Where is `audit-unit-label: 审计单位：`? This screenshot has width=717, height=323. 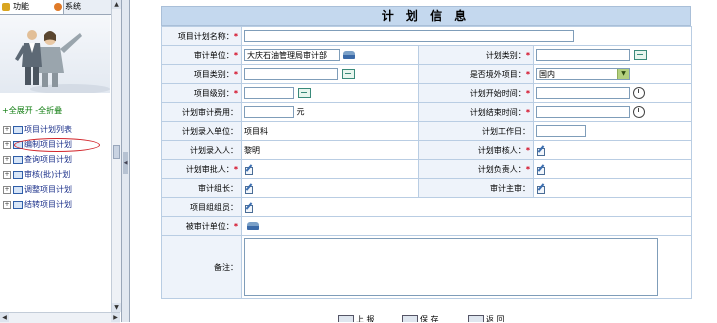
audit-unit-label: 审计单位： is located at coordinates (213, 55).